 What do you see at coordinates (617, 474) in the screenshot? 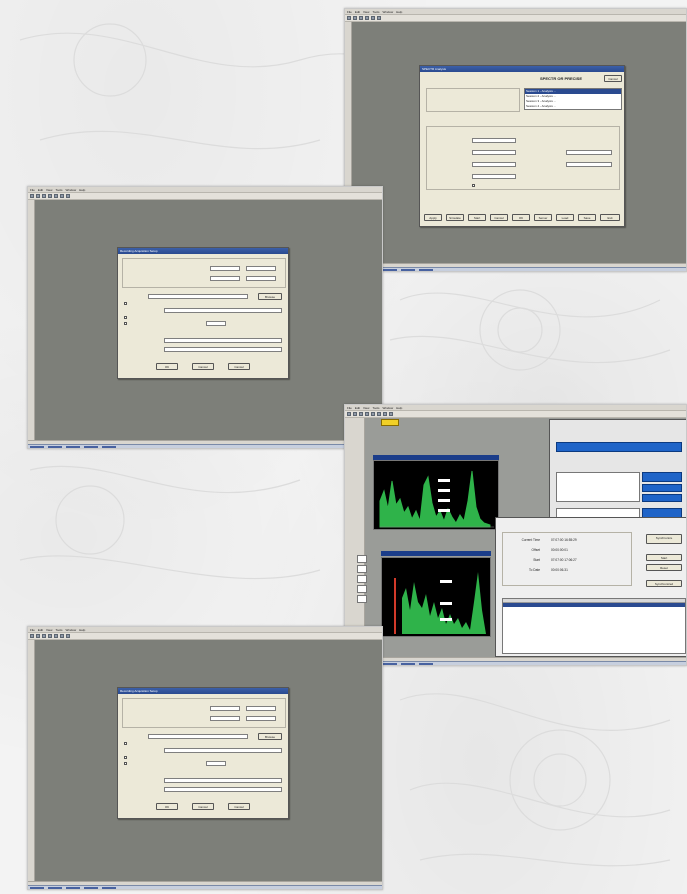
I see `info-window` at bounding box center [617, 474].